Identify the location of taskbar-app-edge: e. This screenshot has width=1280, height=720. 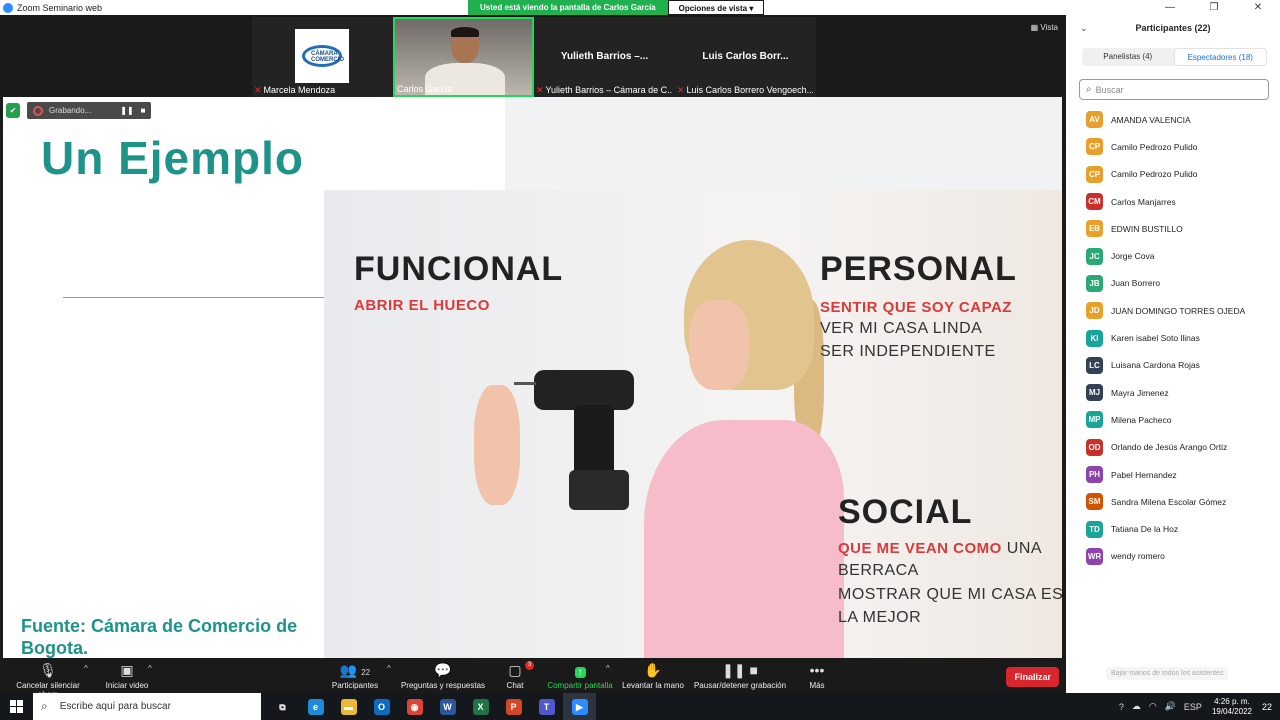
(315, 706).